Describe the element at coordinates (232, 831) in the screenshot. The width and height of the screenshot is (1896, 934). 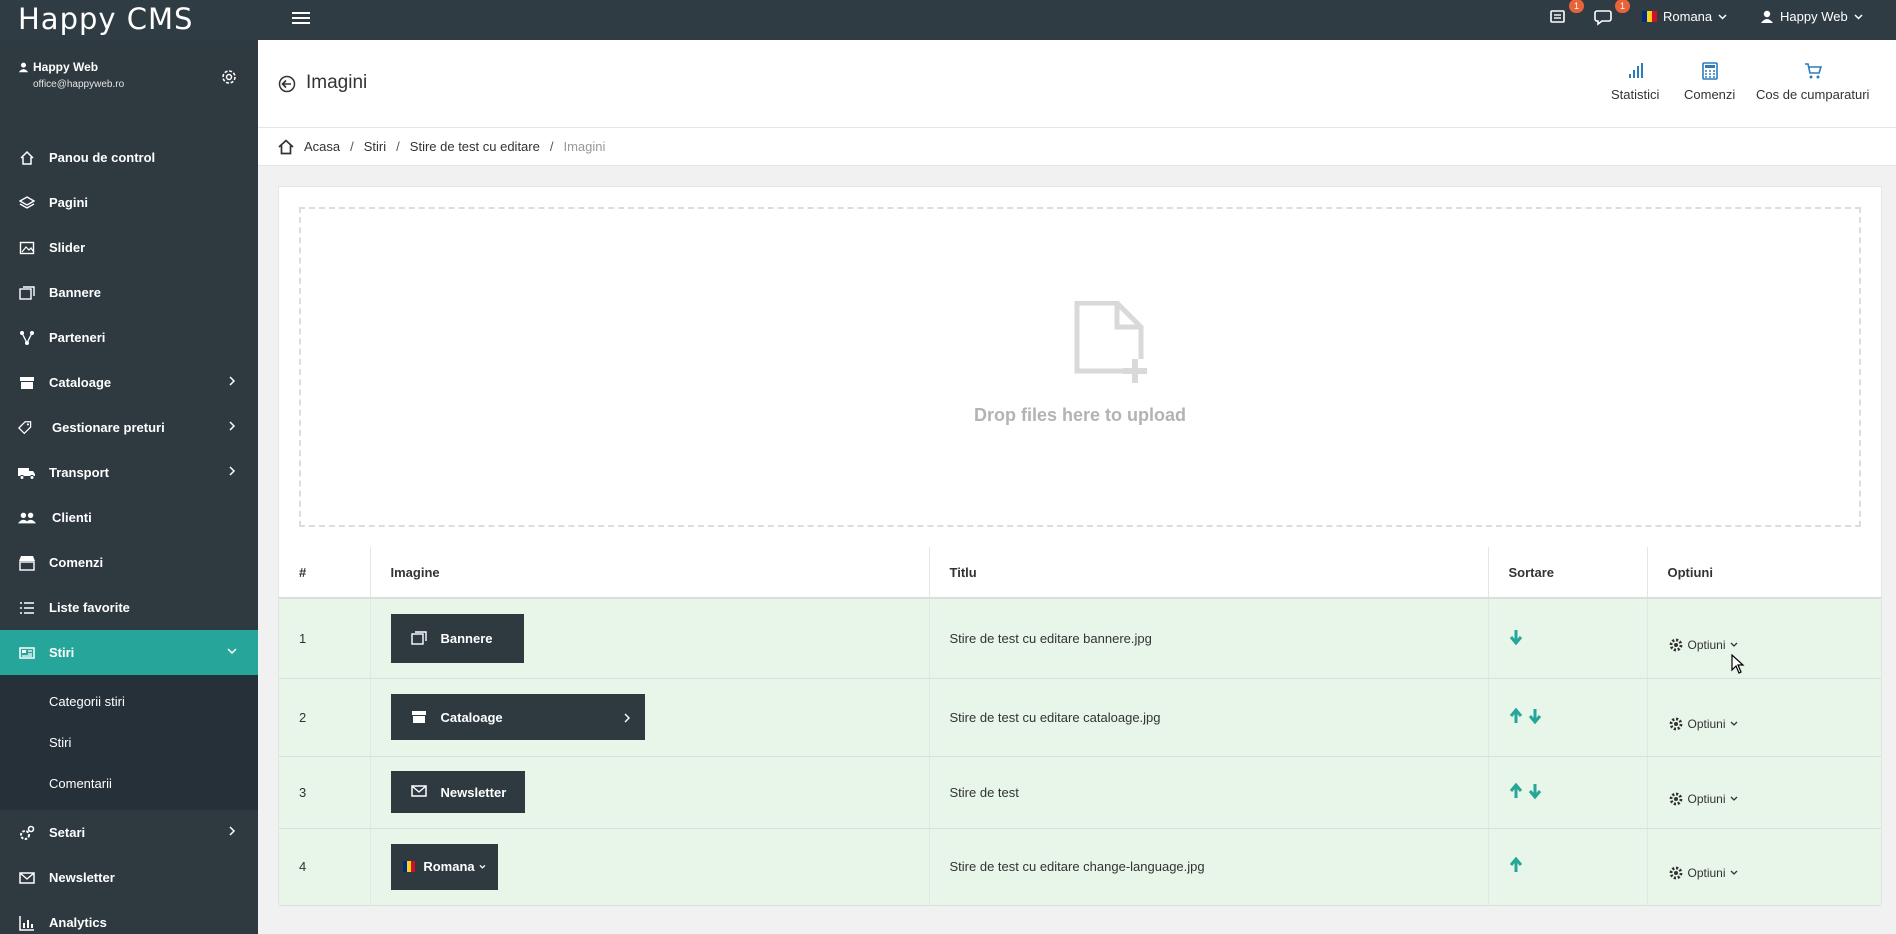
I see `chevron-right-icon` at that location.